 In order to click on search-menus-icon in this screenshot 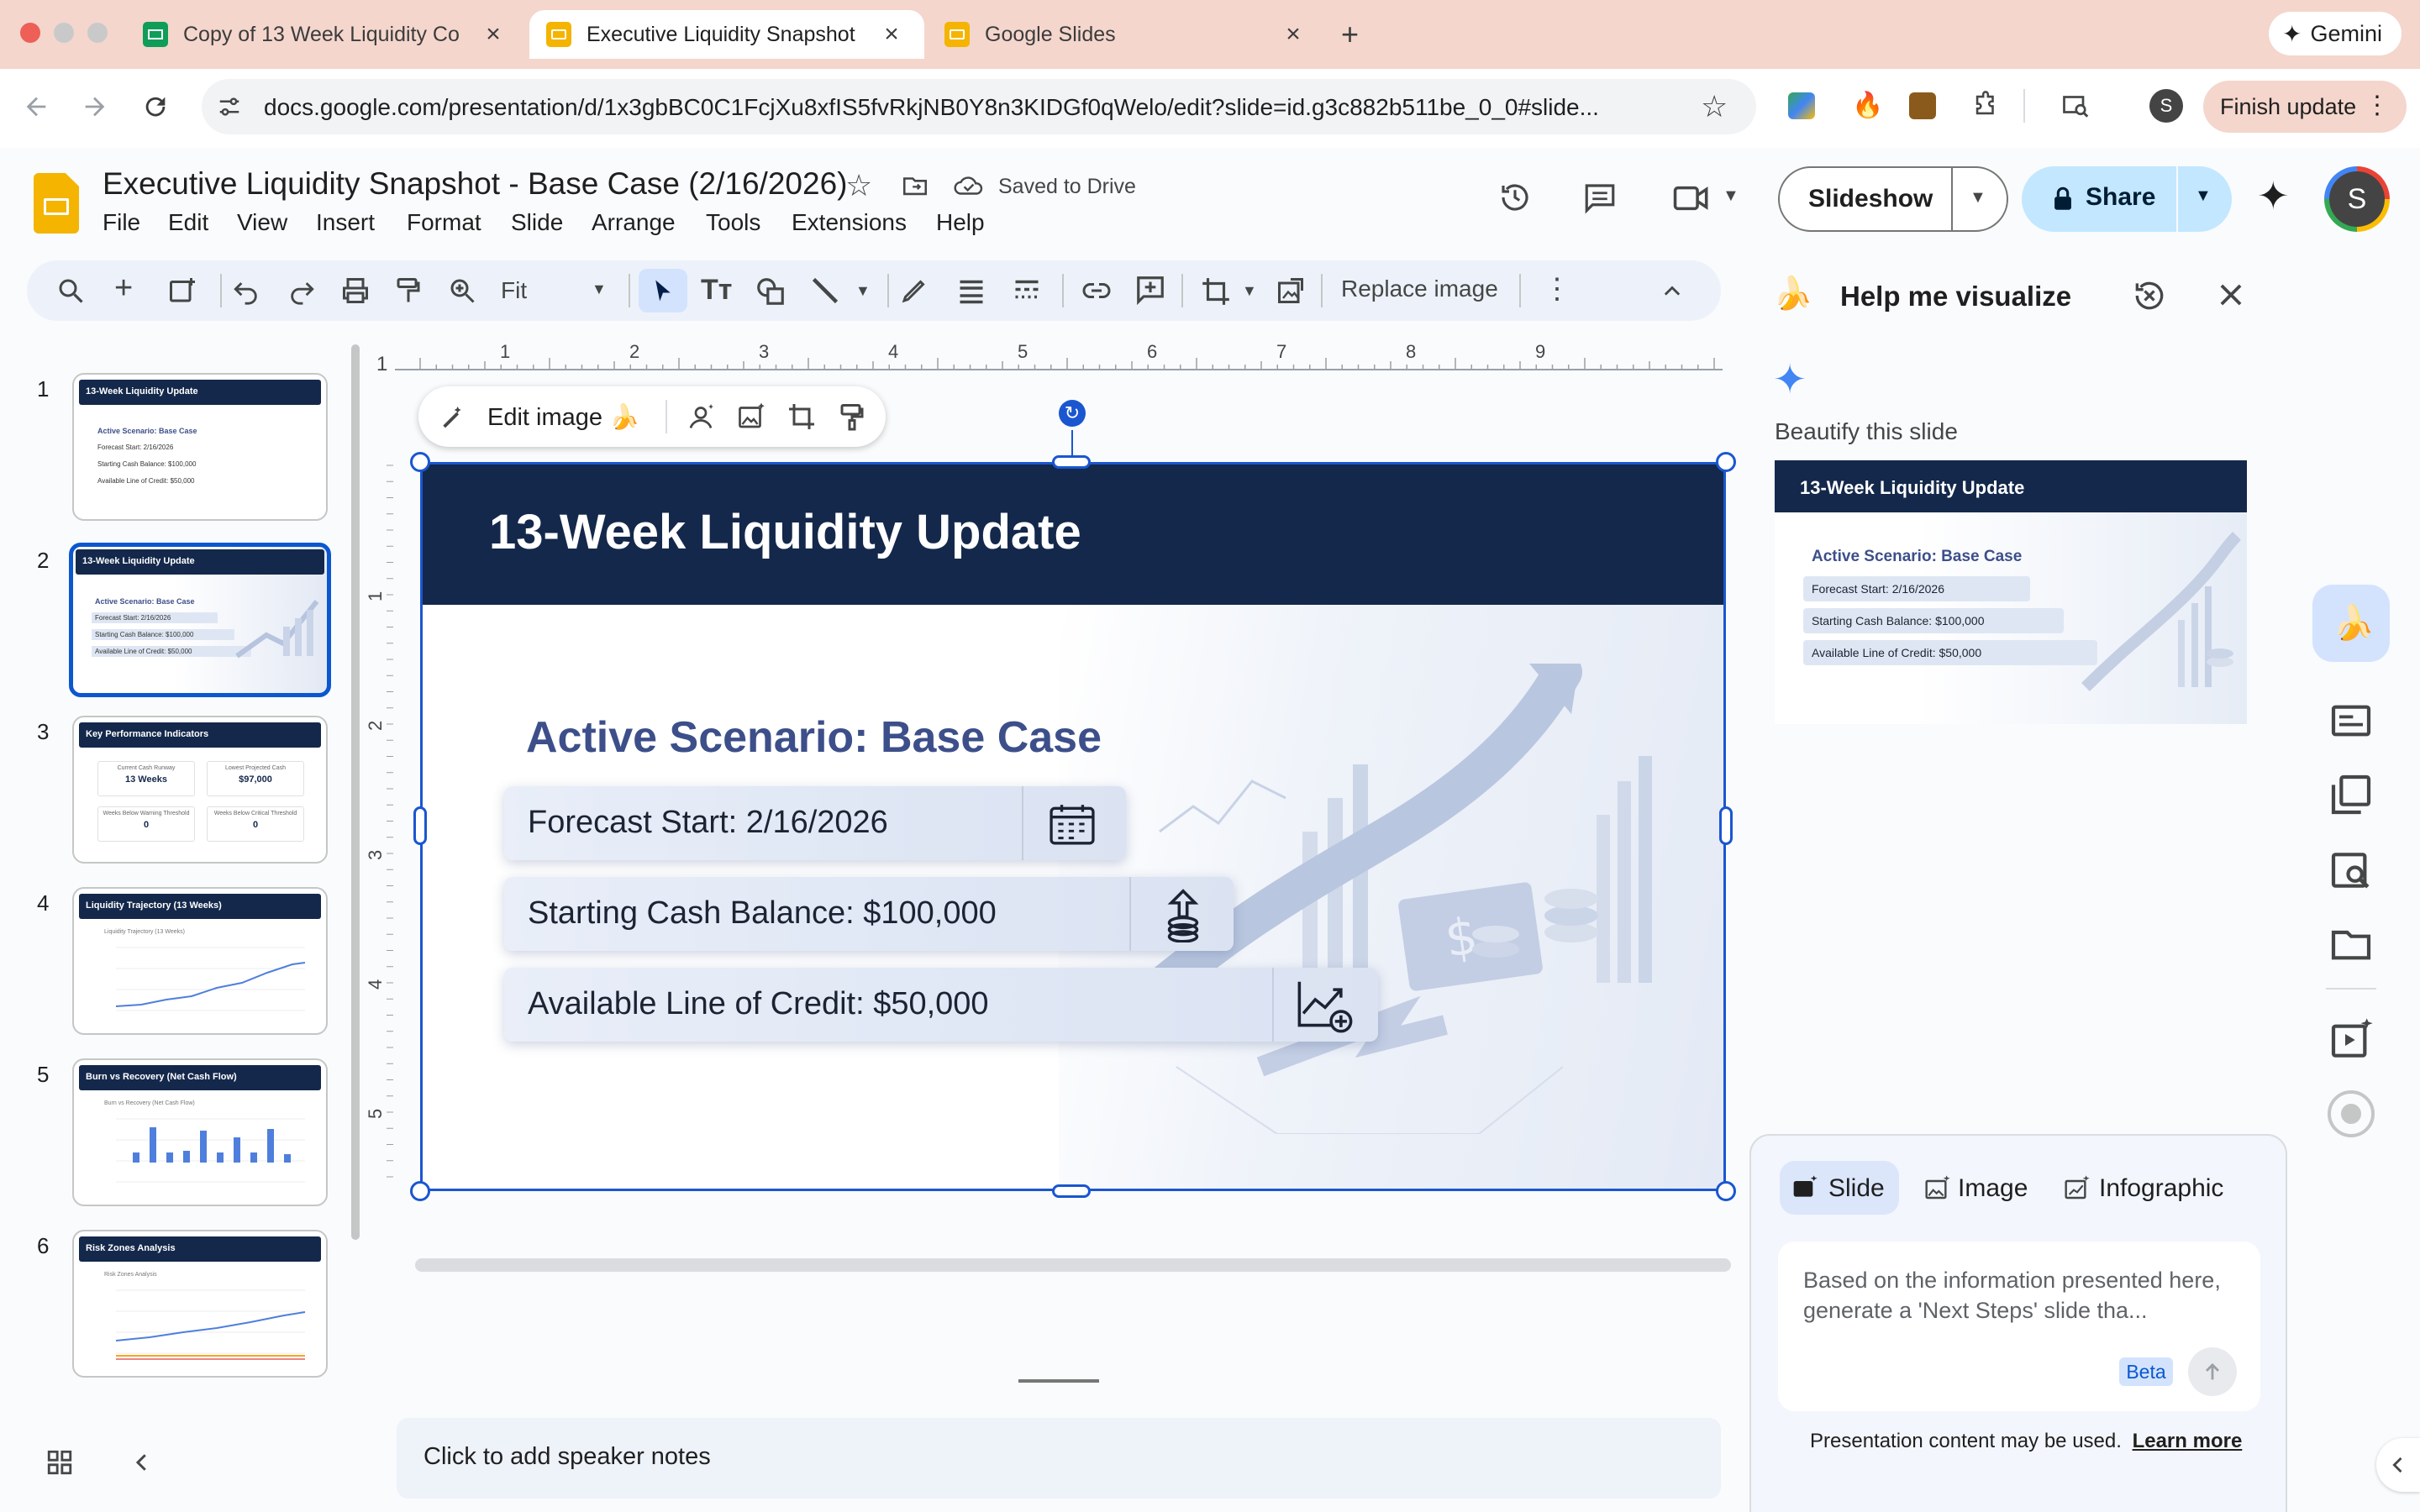, I will do `click(70, 291)`.